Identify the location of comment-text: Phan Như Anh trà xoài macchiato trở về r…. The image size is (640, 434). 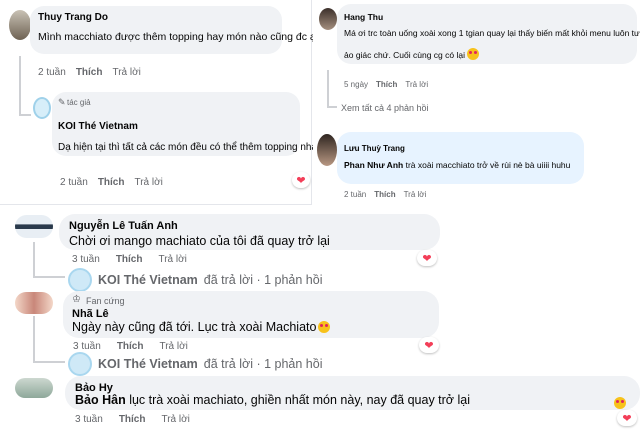
(457, 165).